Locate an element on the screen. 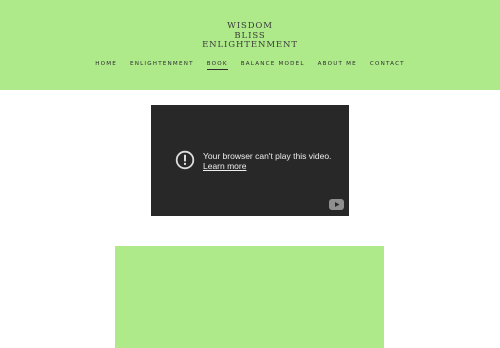 The image size is (500, 348). nav-item-book: BOOK is located at coordinates (217, 65).